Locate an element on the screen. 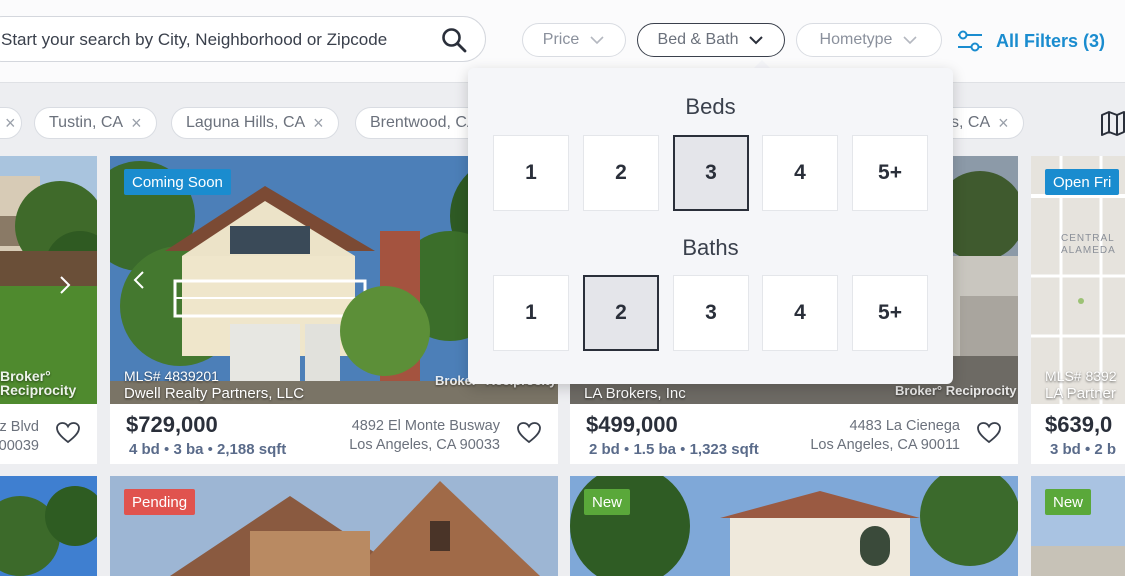 This screenshot has width=1125, height=576. address-city: 00039 is located at coordinates (19, 446).